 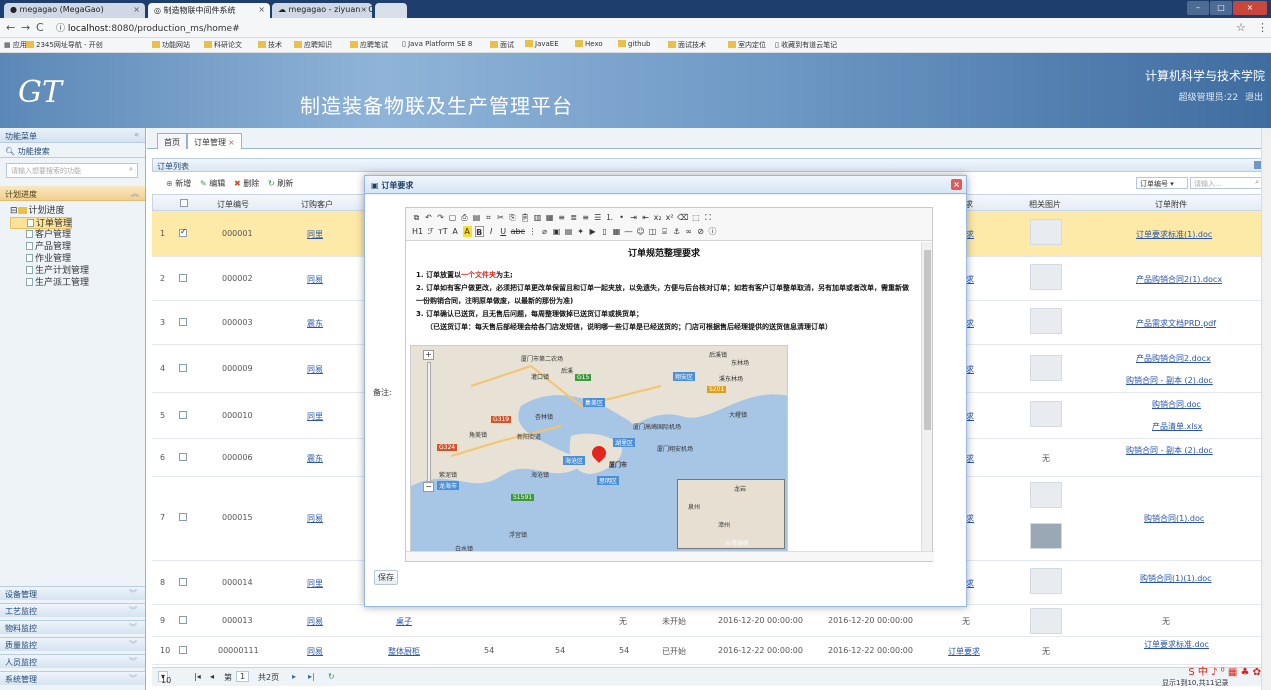 I want to click on bookmark-apps: ▦ 应用, so click(x=15, y=45).